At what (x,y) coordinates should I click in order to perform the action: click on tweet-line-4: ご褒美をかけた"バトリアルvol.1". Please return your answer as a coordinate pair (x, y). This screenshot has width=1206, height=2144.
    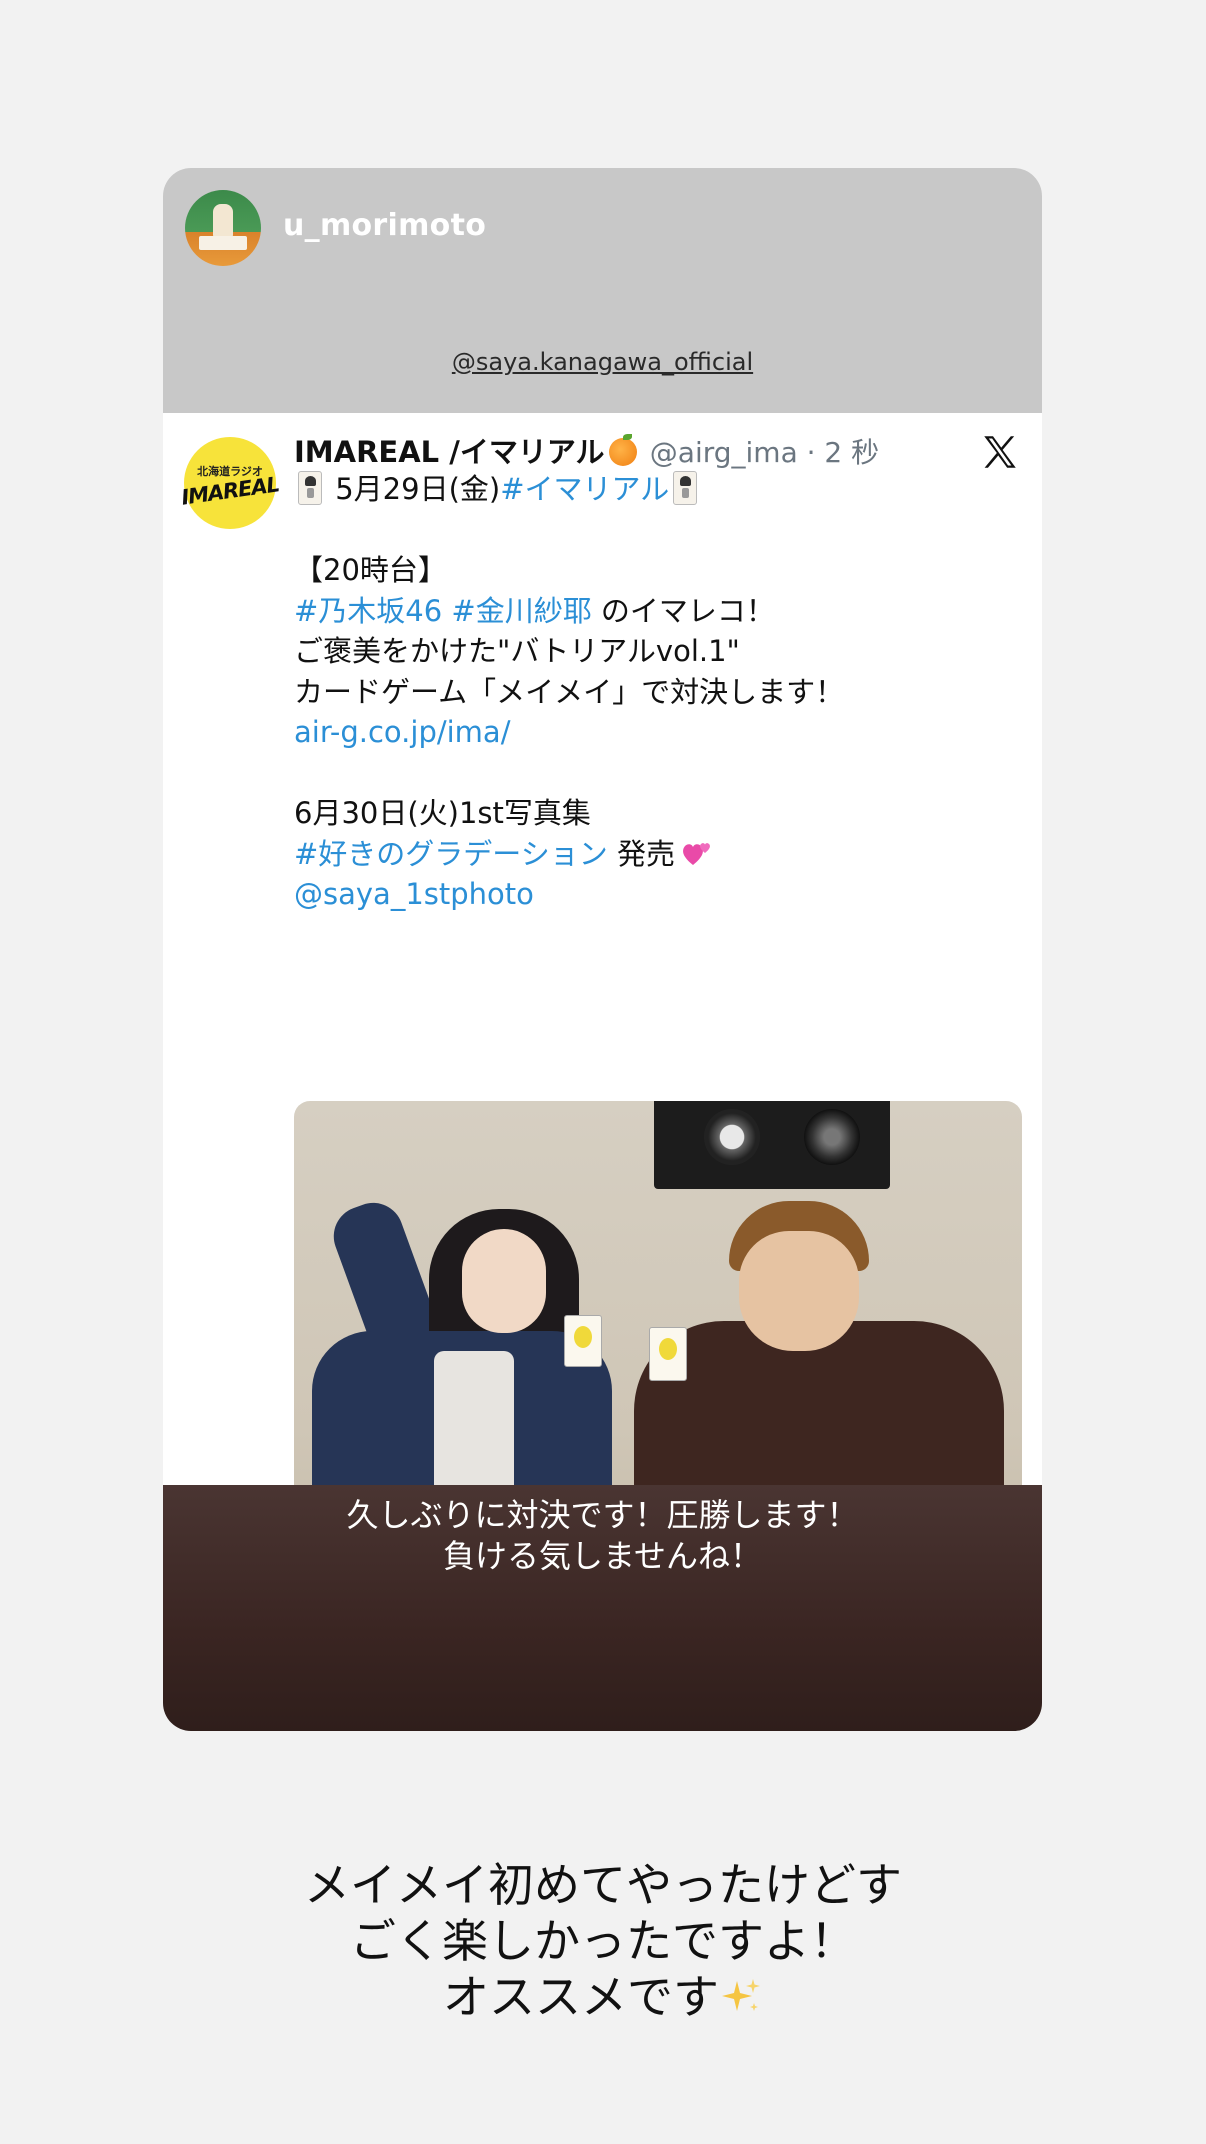
    Looking at the image, I should click on (517, 651).